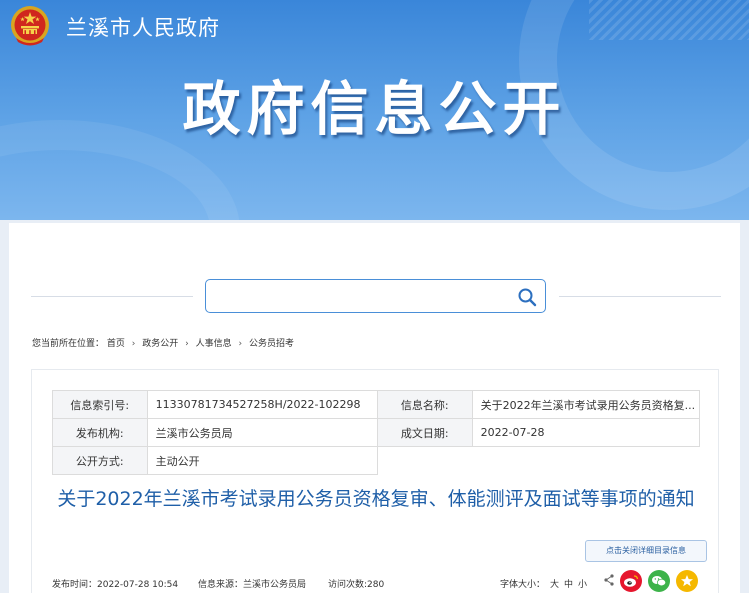  I want to click on breadcrumb-label: 您当前所在位置：, so click(68, 344).